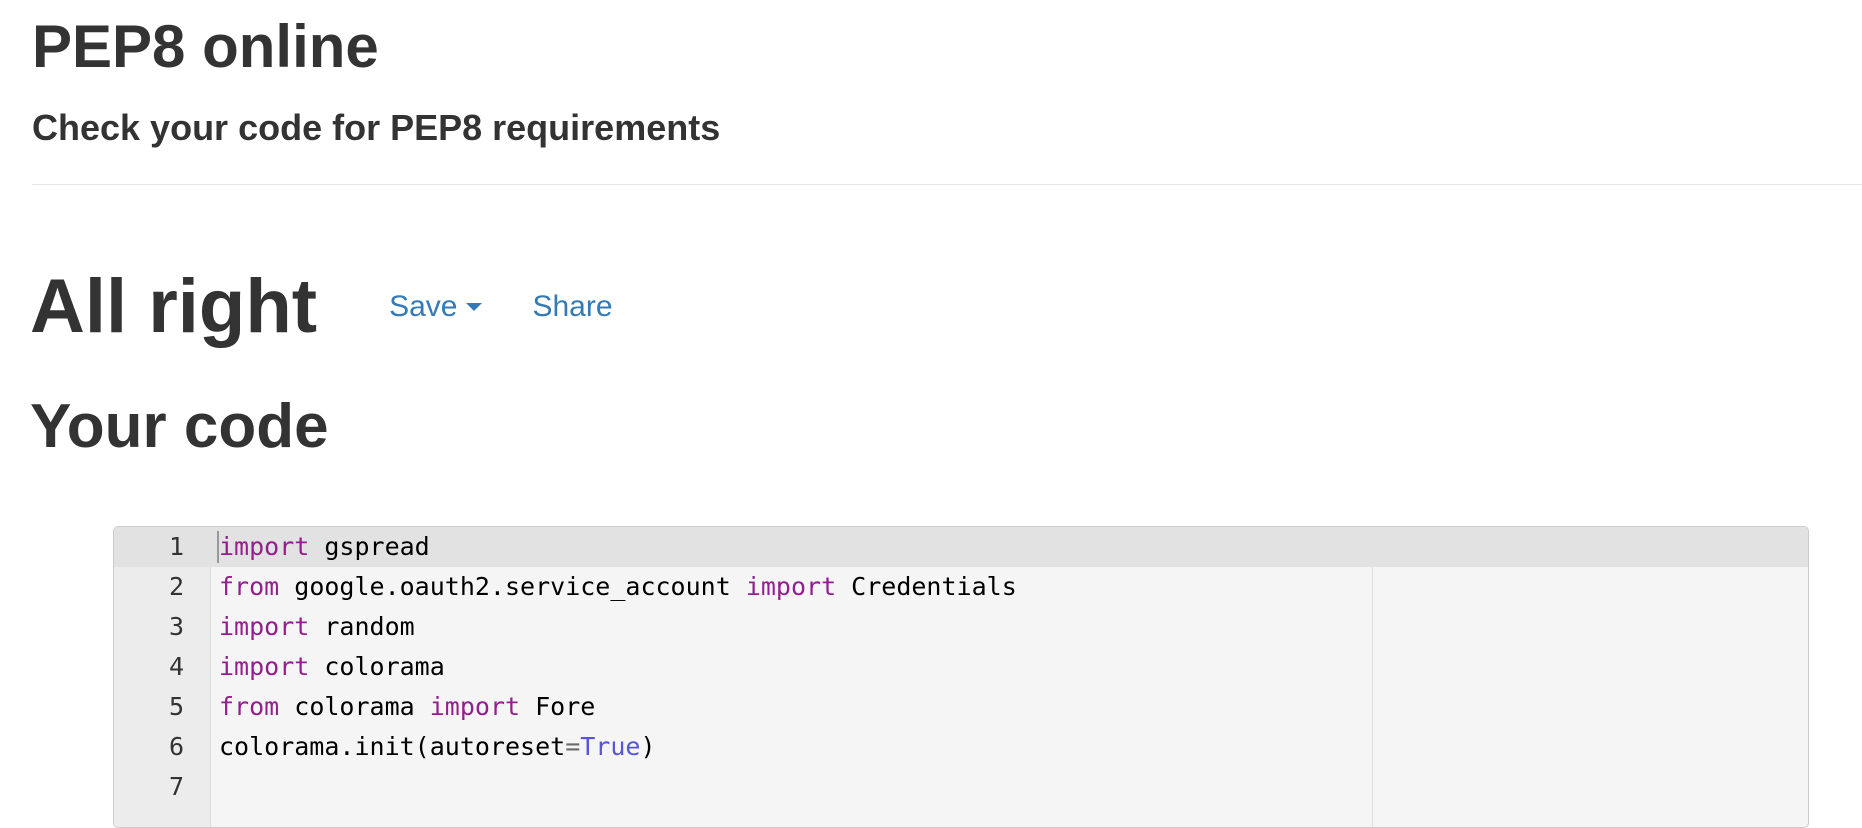 The height and width of the screenshot is (828, 1862). I want to click on code-line: 6 colorama.init(autoreset=True), so click(961, 747).